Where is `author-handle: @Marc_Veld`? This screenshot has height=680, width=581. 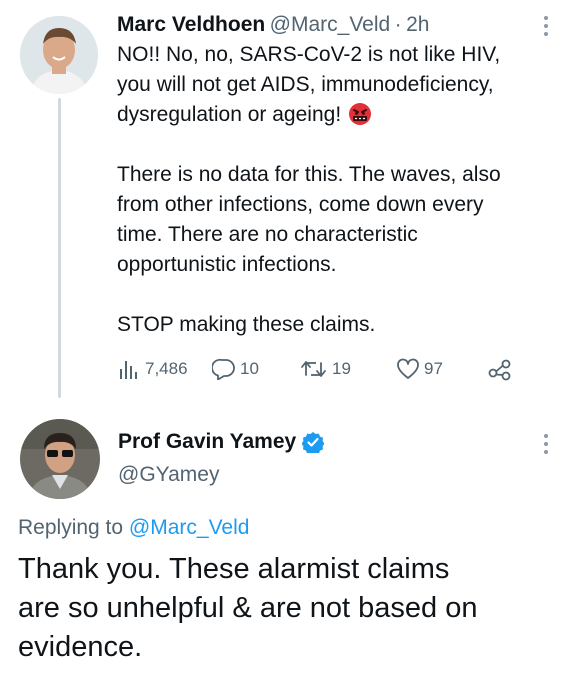 author-handle: @Marc_Veld is located at coordinates (330, 24).